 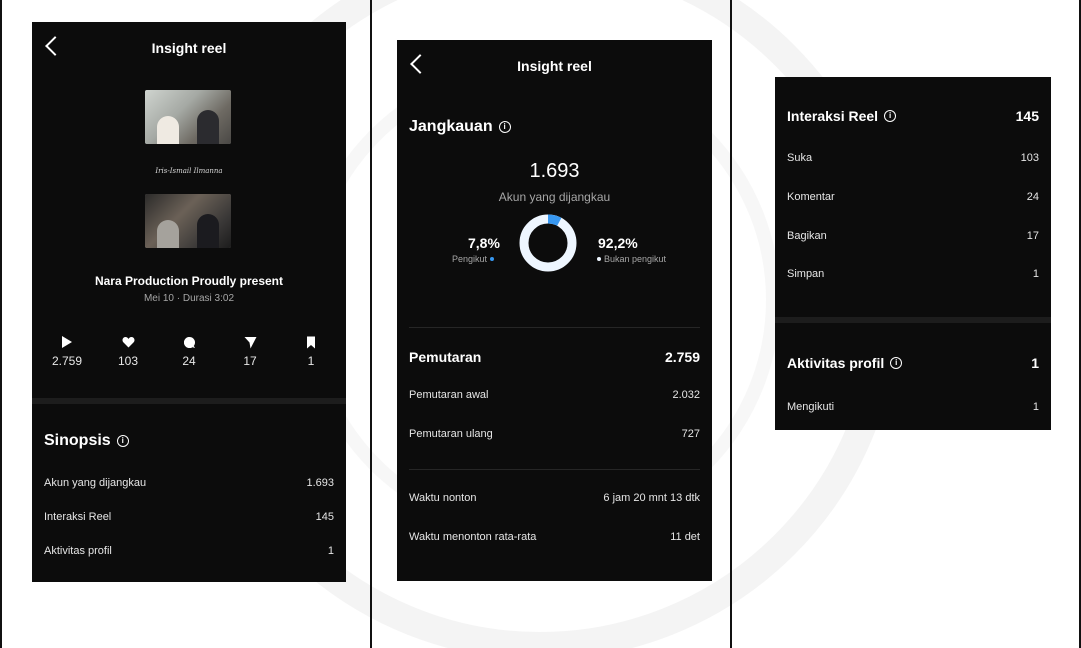 I want to click on donut-non-followers-arc, so click(x=548, y=243).